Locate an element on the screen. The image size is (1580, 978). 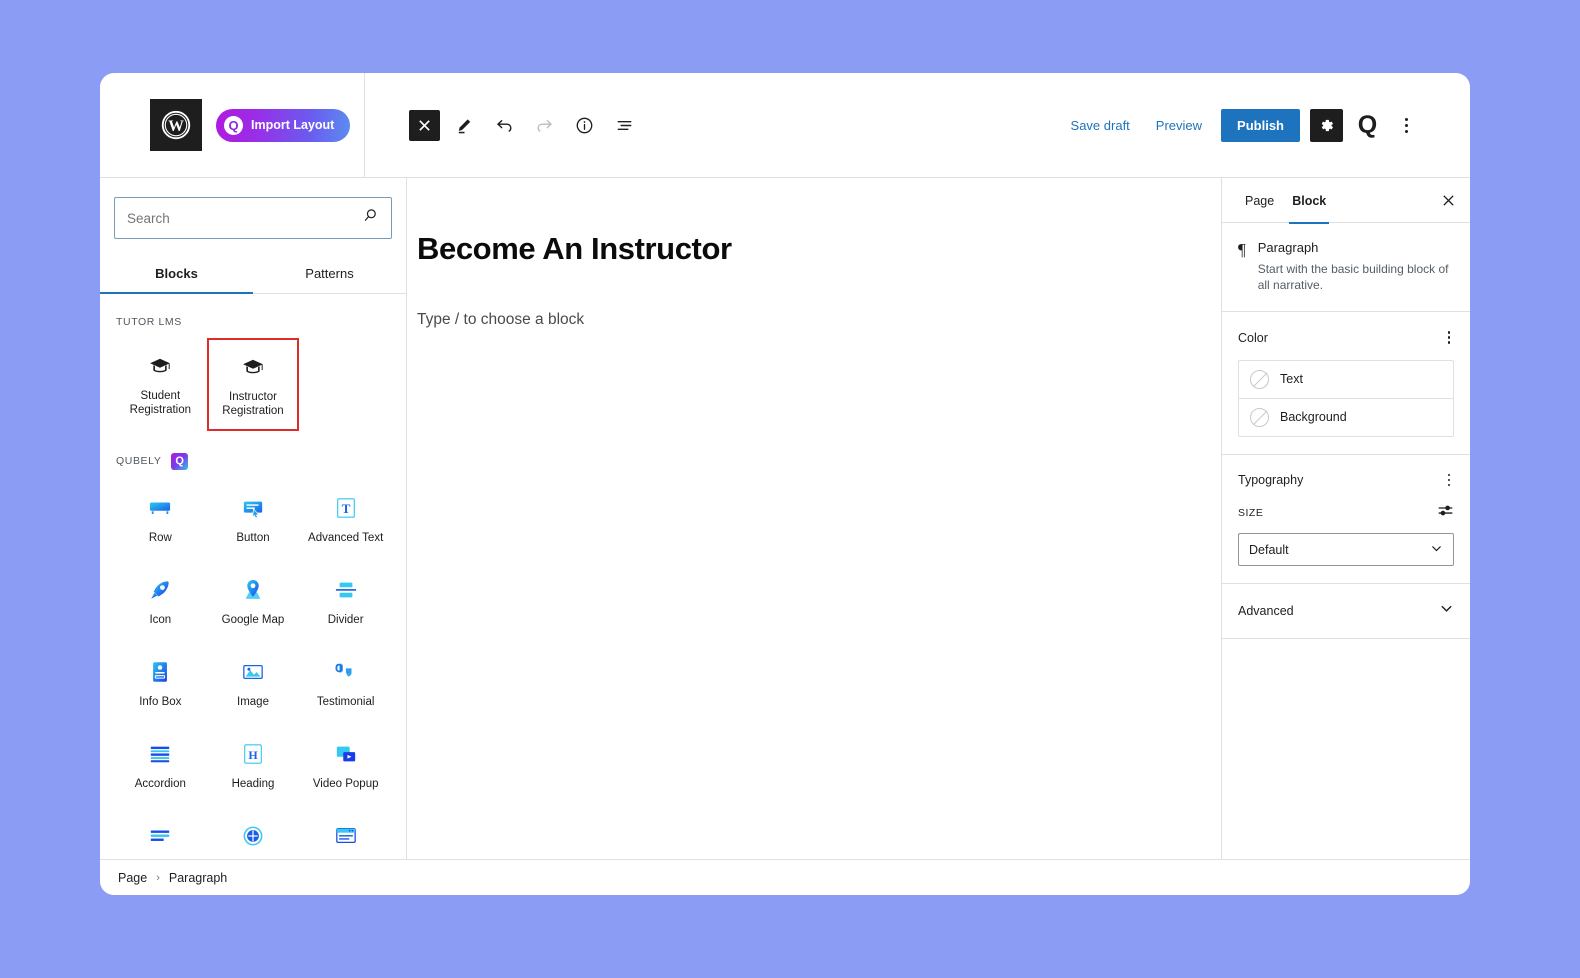
redo-arrow-icon is located at coordinates (544, 125).